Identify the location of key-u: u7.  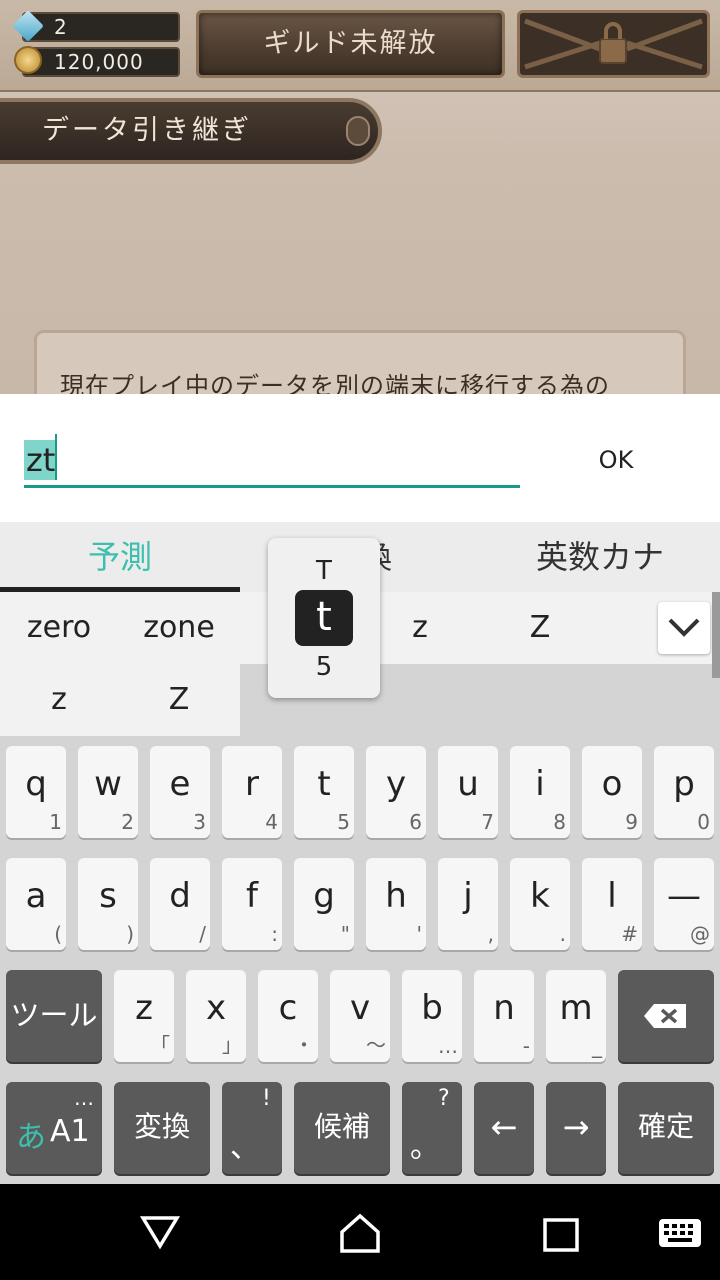
(468, 792).